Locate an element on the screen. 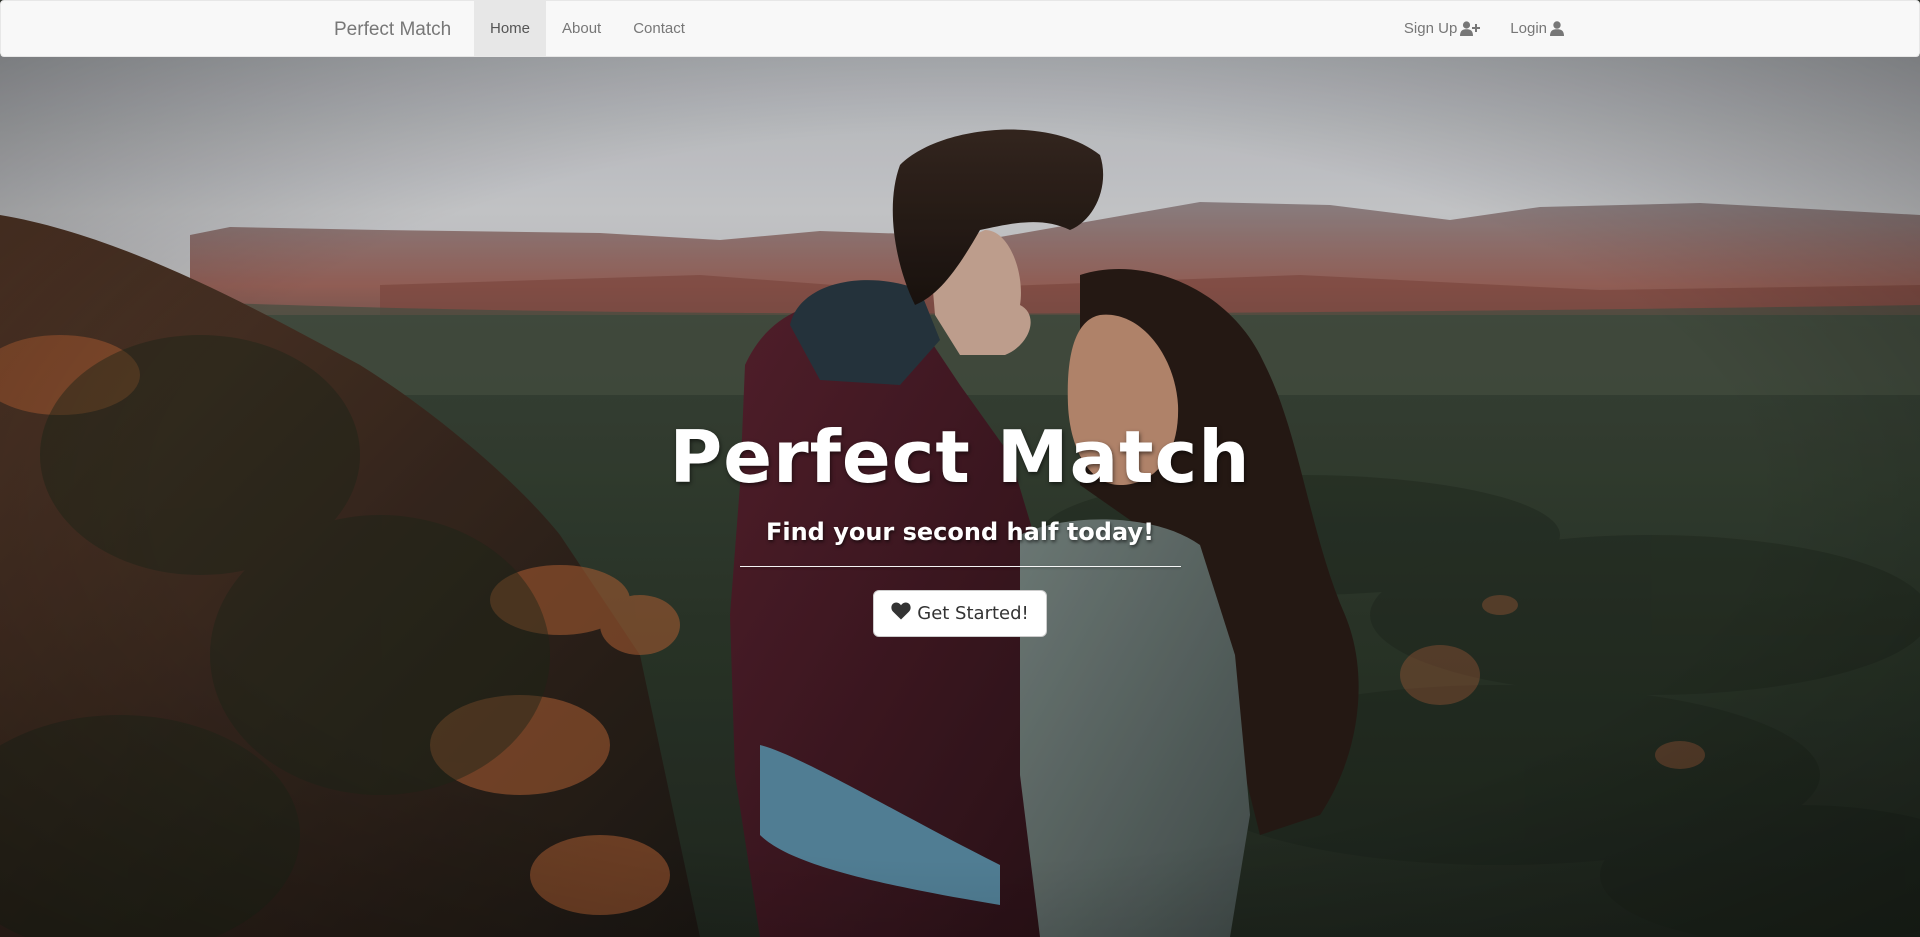 The image size is (1920, 937). heart-icon is located at coordinates (901, 613).